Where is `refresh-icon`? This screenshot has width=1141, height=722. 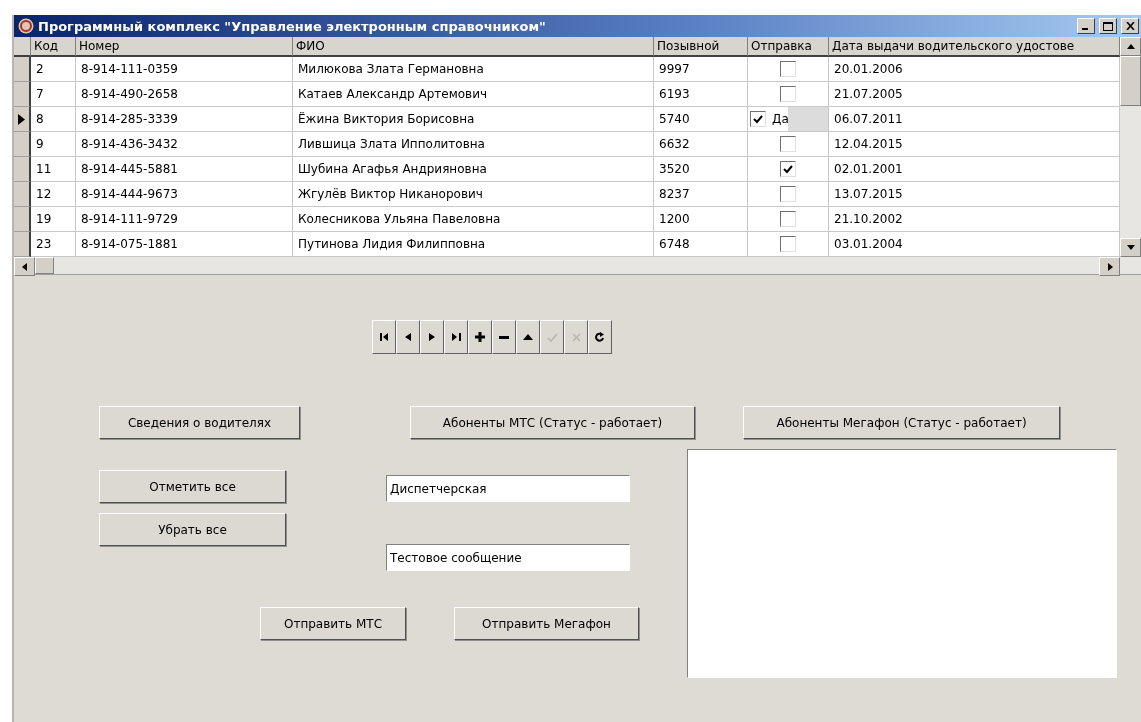
refresh-icon is located at coordinates (600, 337).